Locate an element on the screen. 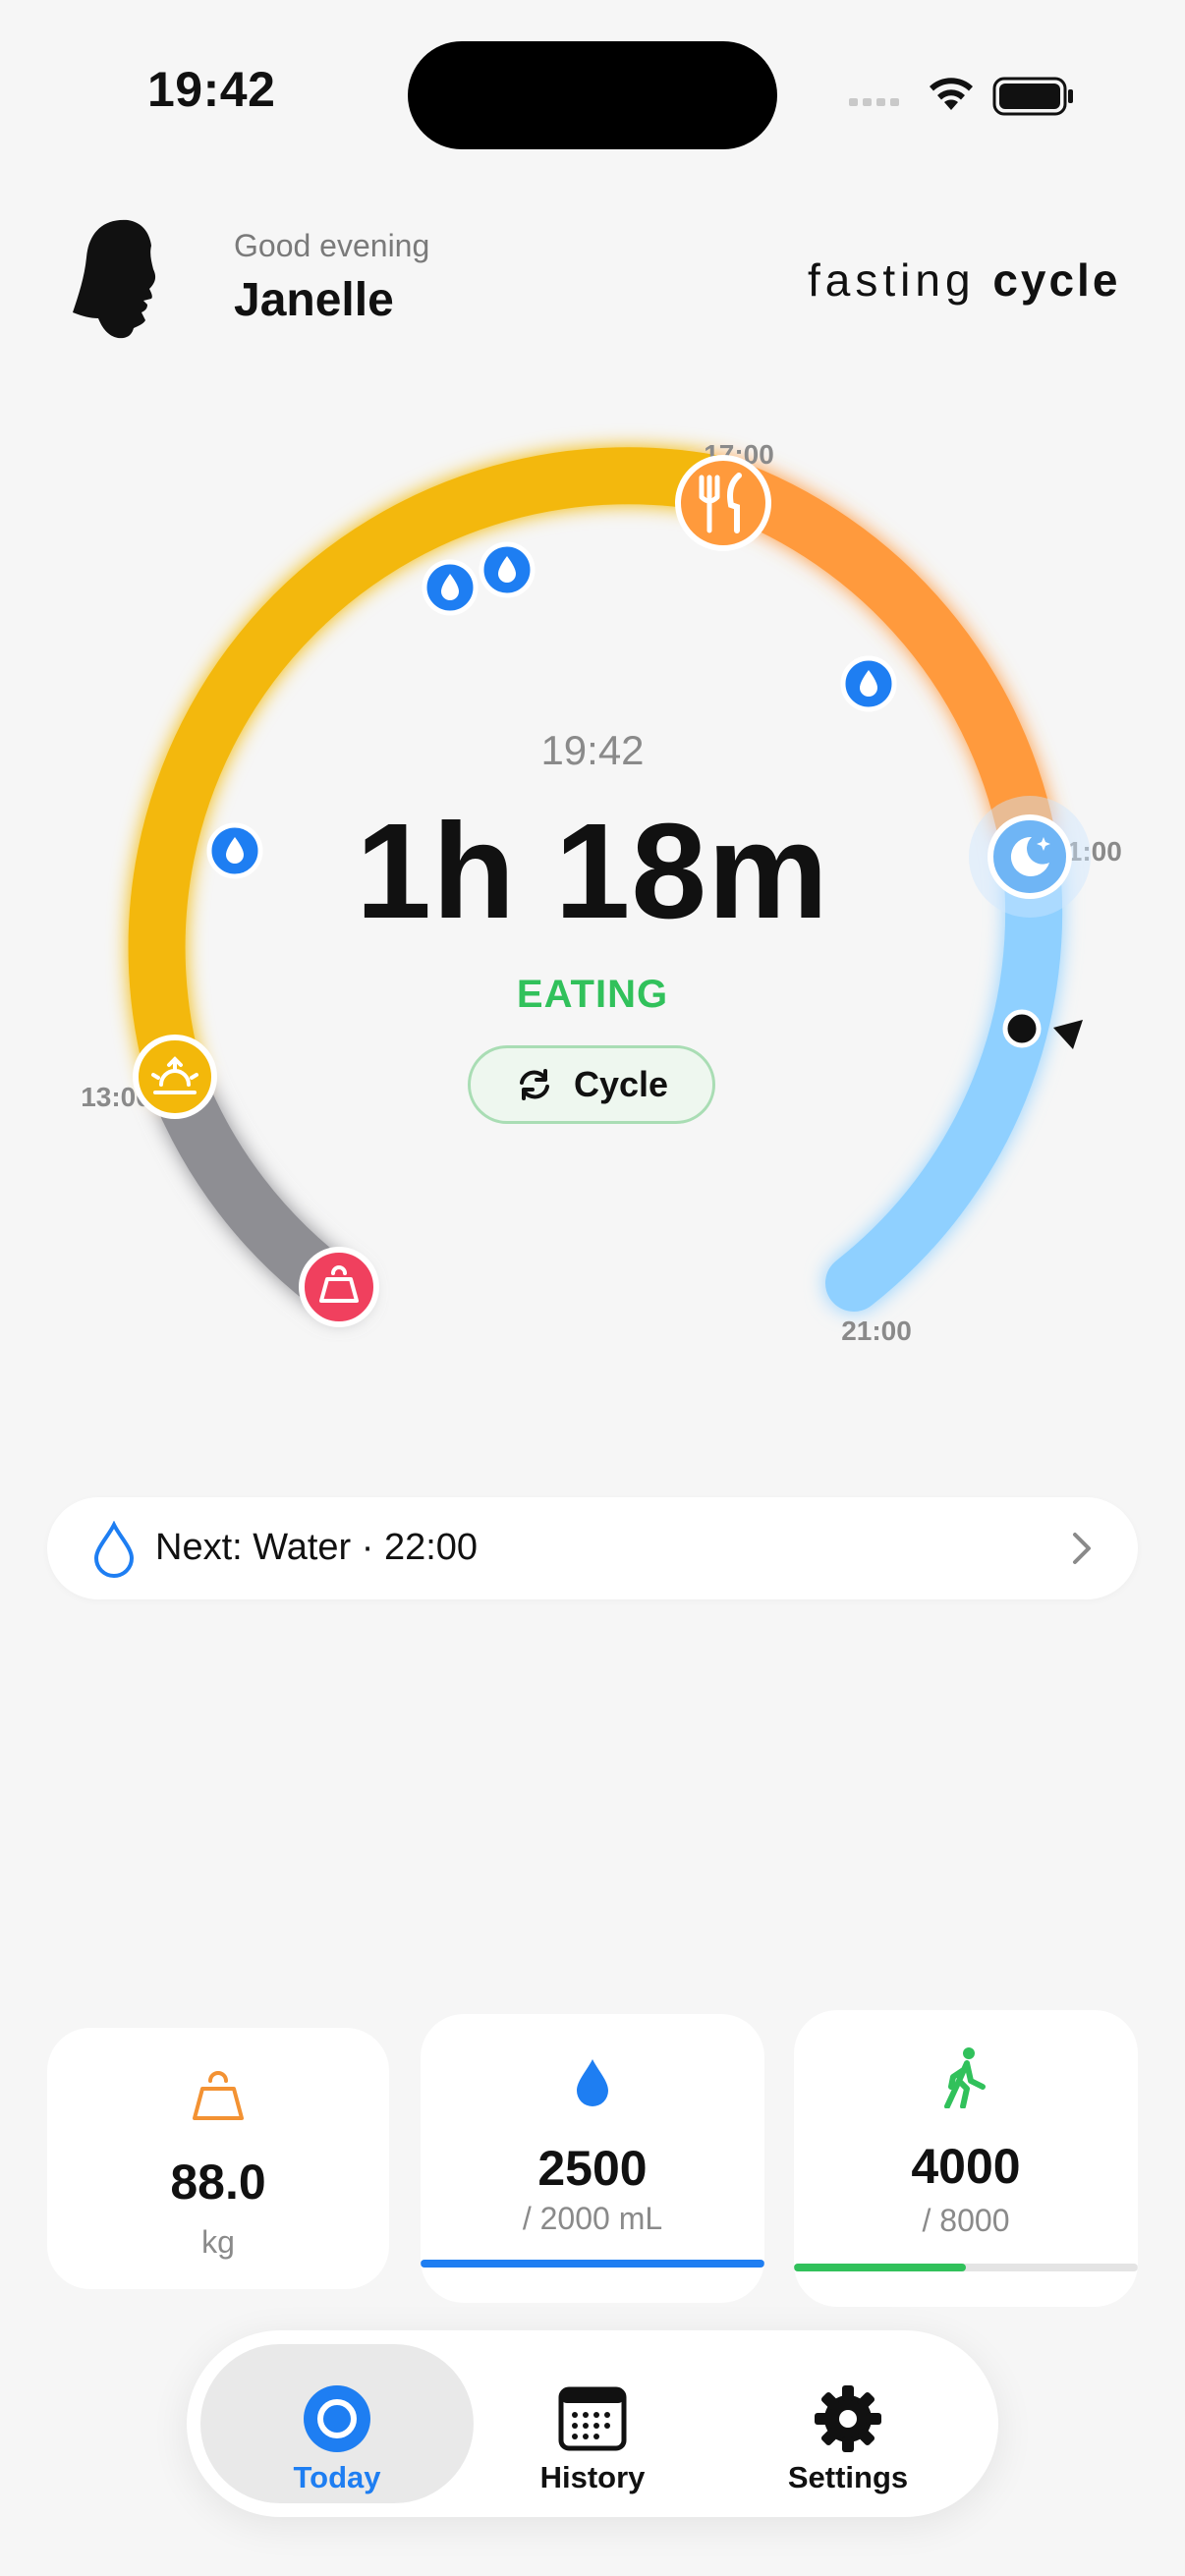 The height and width of the screenshot is (2576, 1185). tab-bar: Today History Settings is located at coordinates (592, 2423).